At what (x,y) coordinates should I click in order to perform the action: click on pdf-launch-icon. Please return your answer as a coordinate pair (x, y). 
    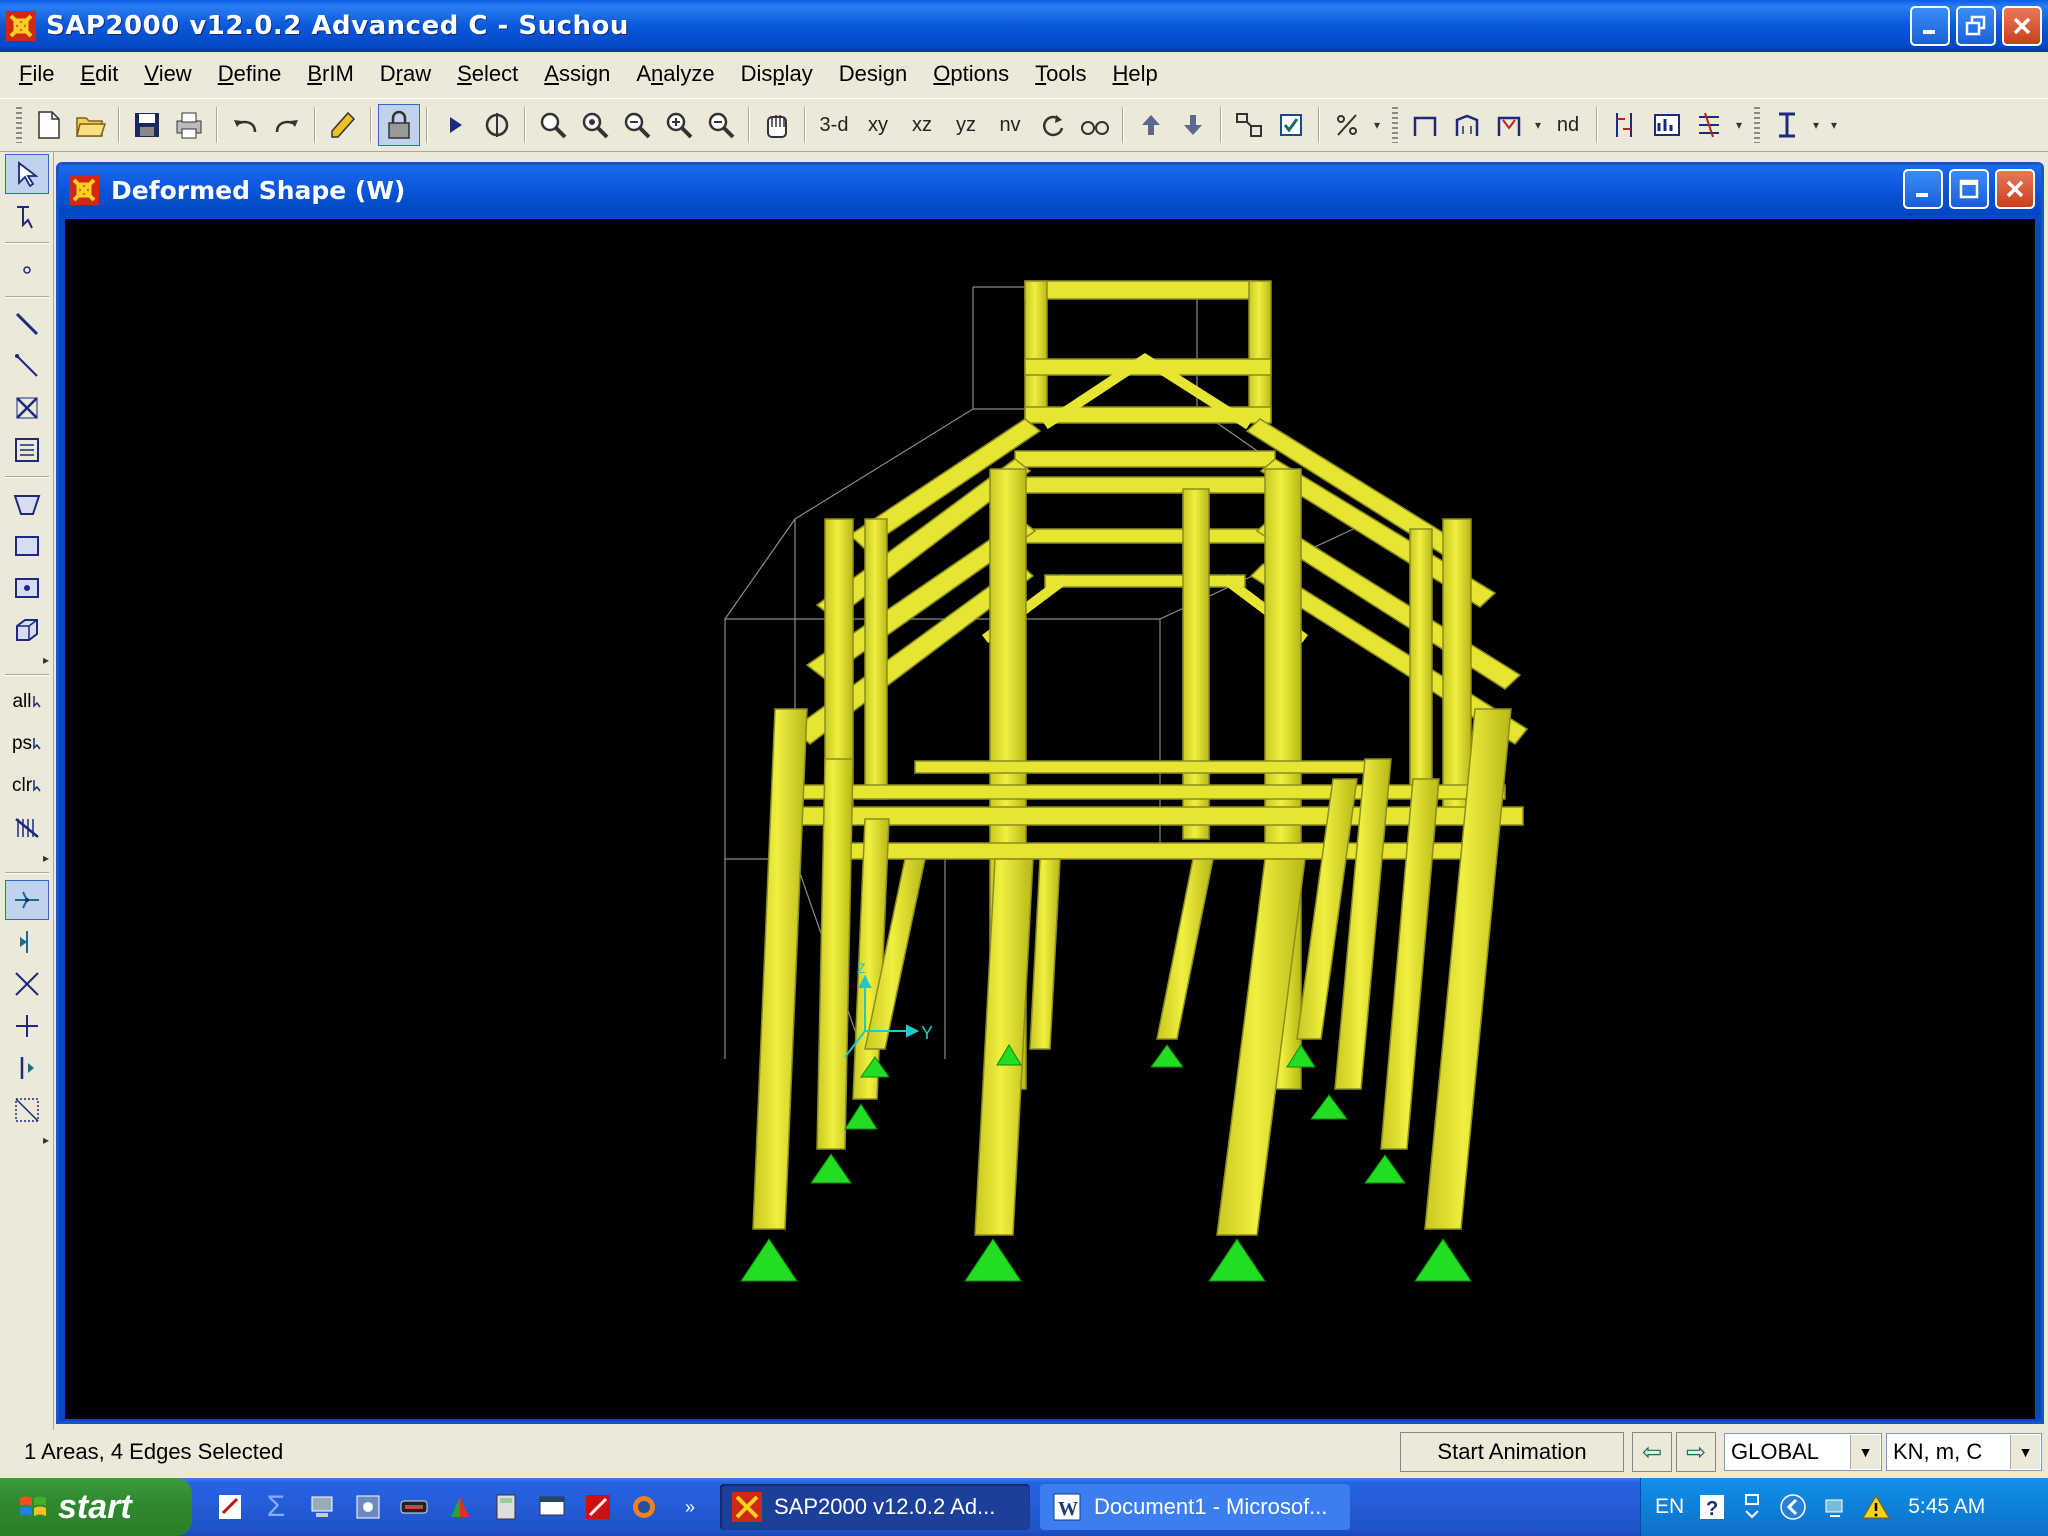
    Looking at the image, I should click on (230, 1507).